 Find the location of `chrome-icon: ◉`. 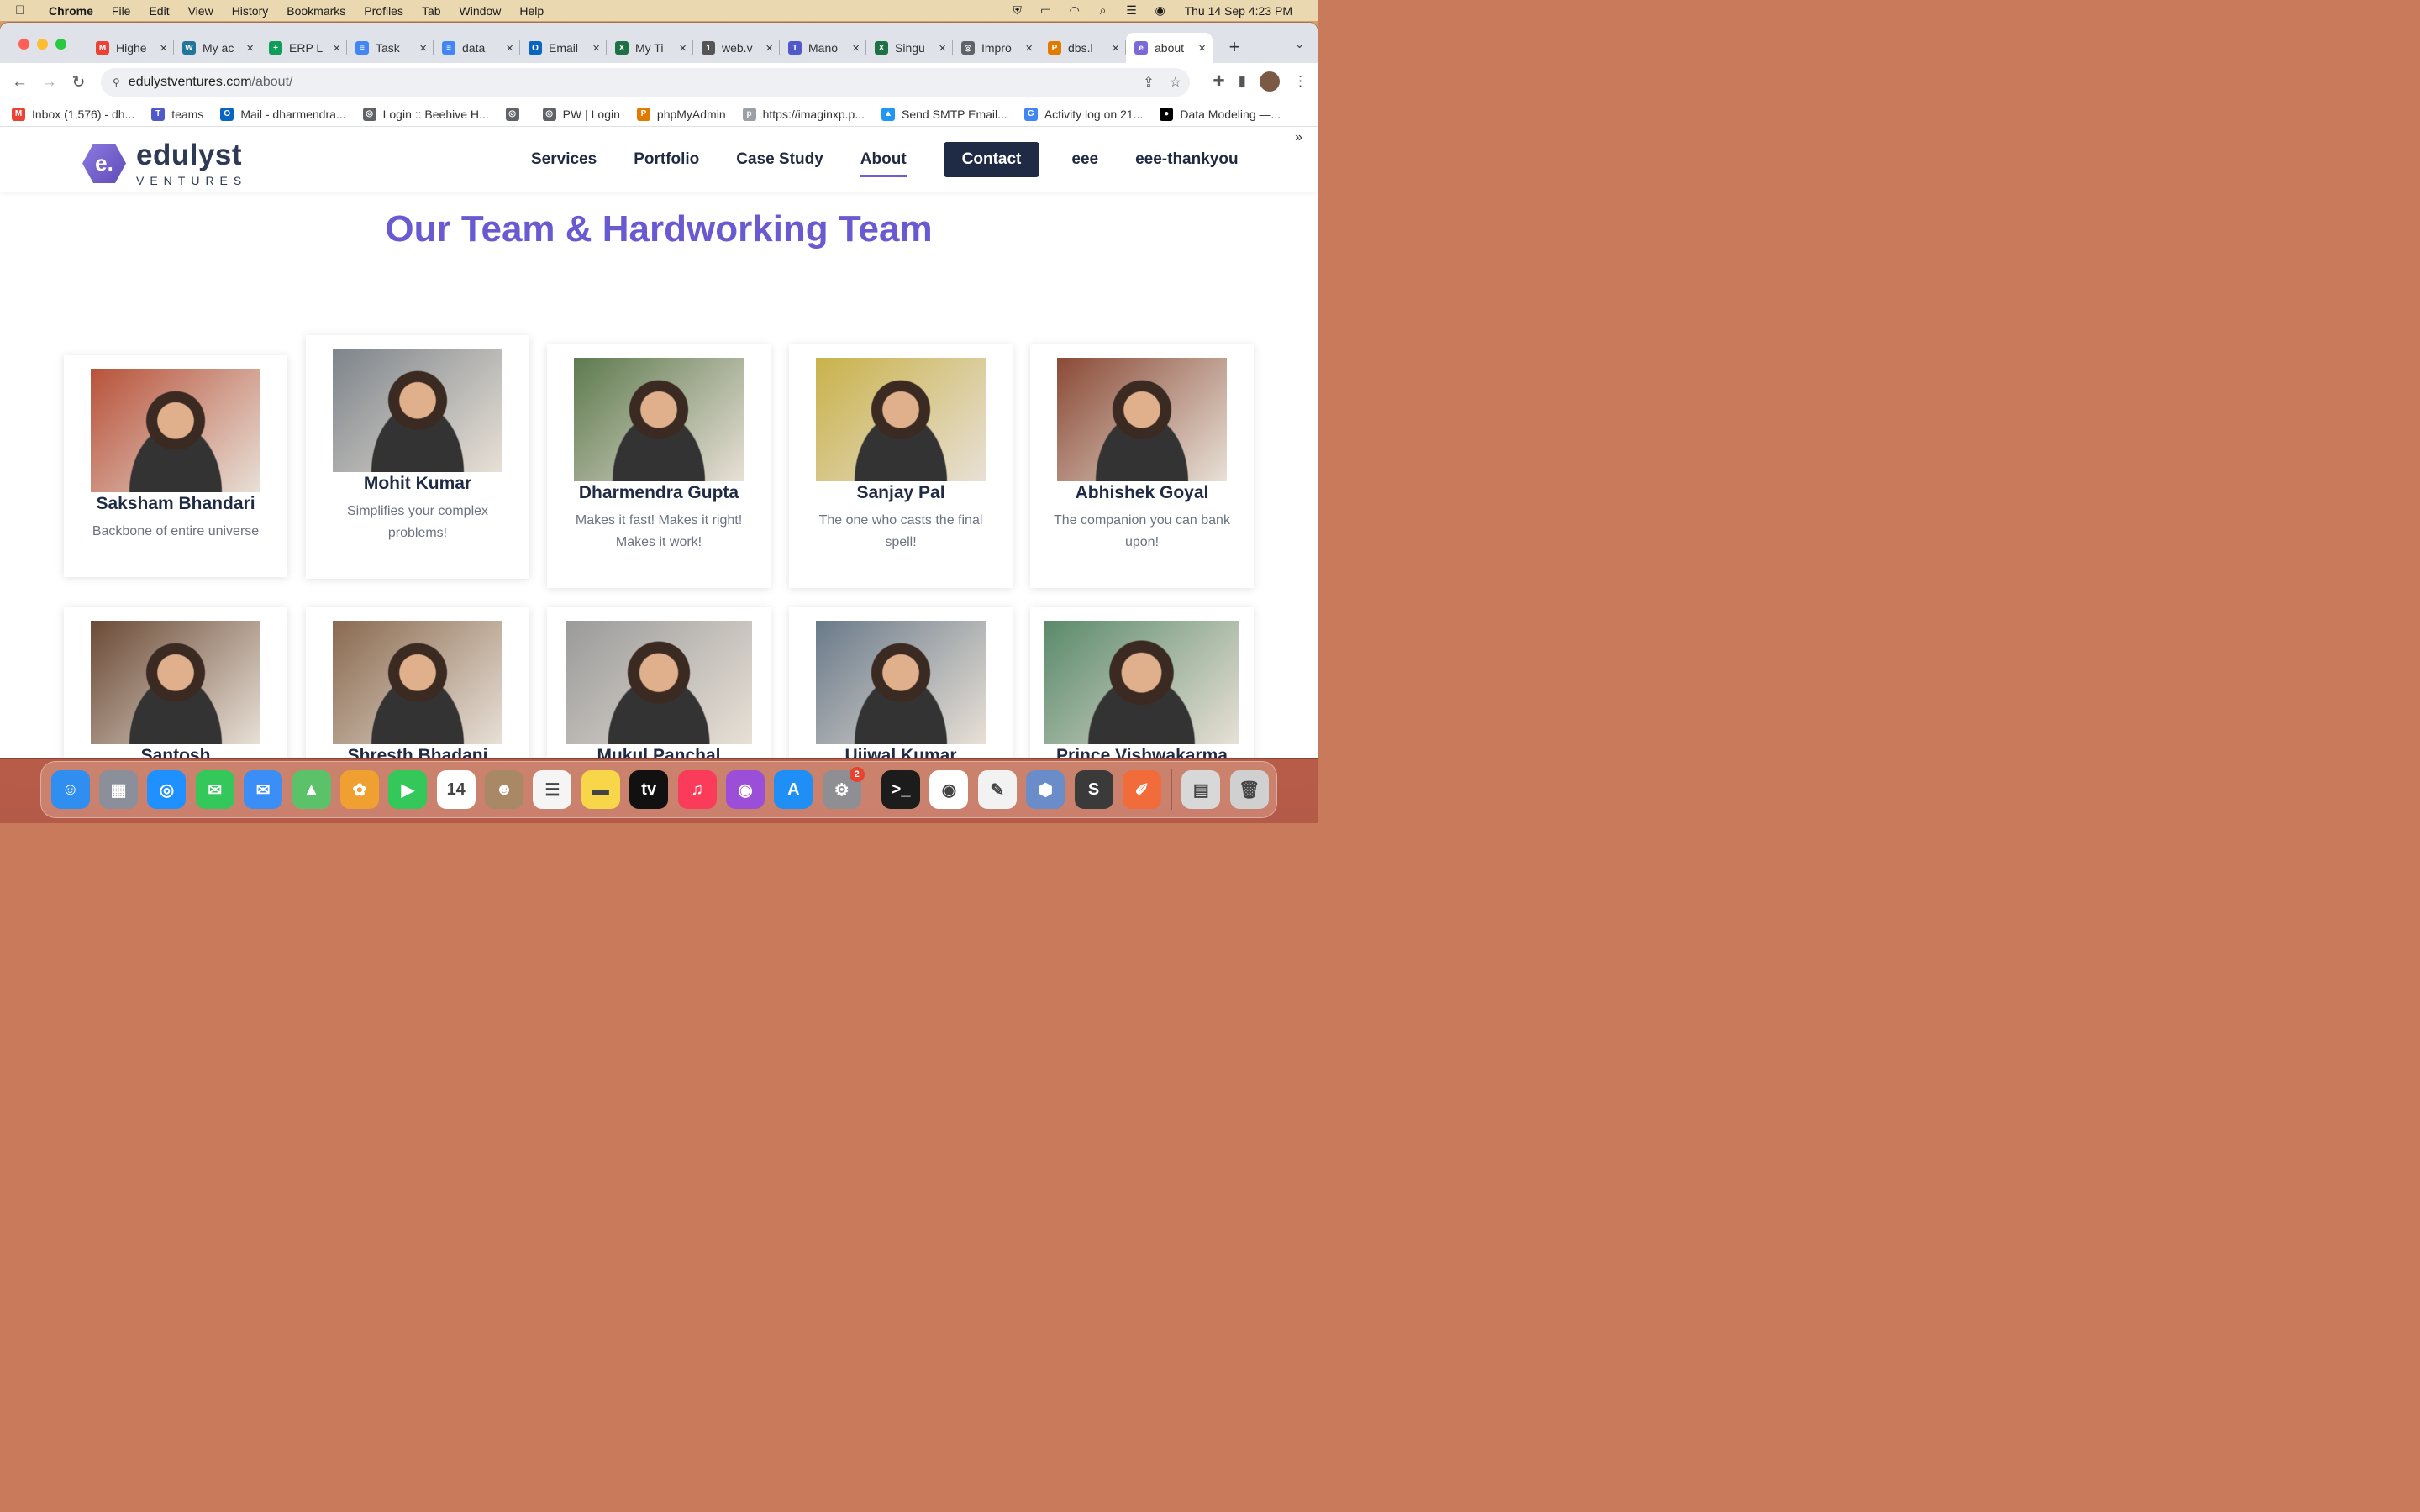

chrome-icon: ◉ is located at coordinates (949, 789).